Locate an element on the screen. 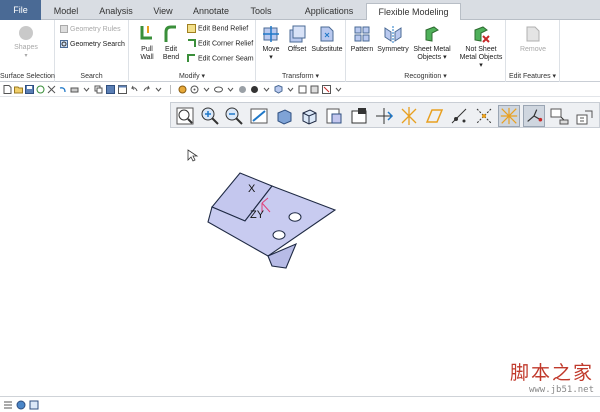  full-screen-icon is located at coordinates (34, 405).